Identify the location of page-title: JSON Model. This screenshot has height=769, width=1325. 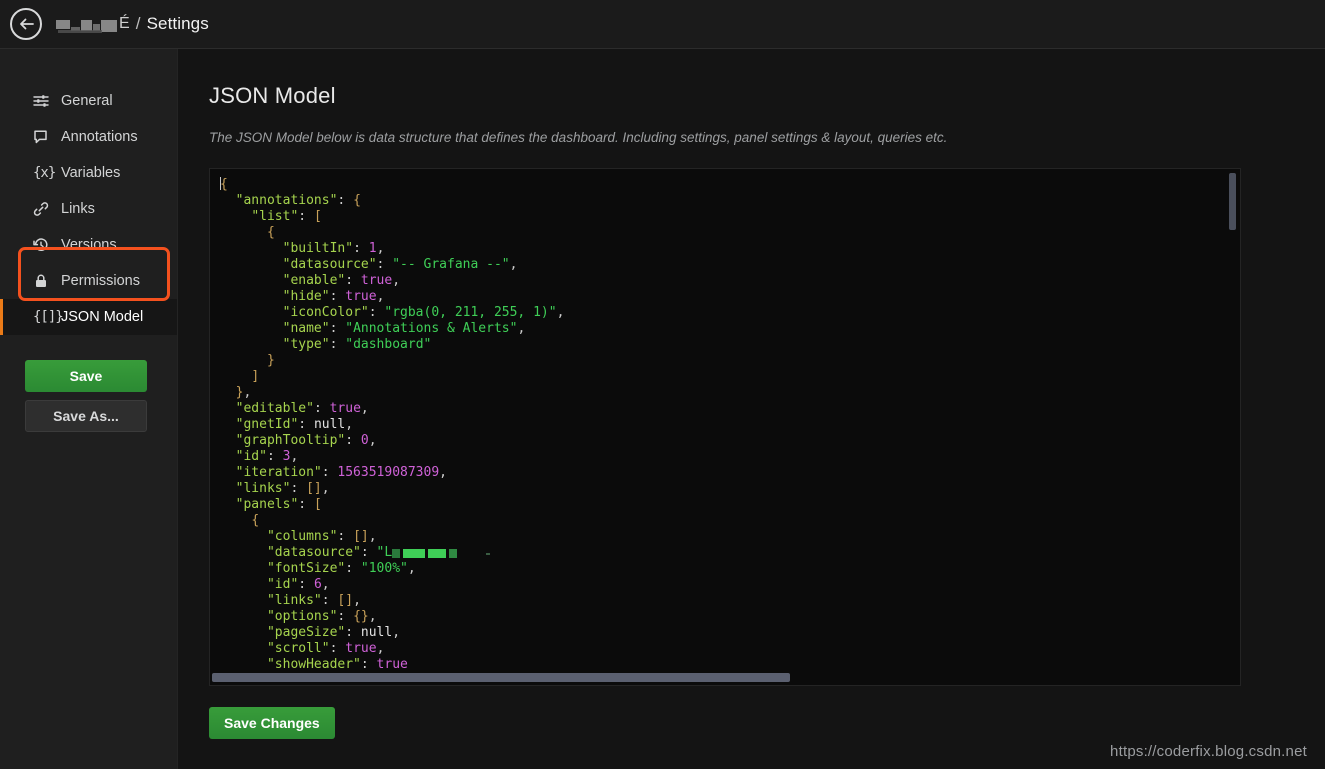
(272, 95).